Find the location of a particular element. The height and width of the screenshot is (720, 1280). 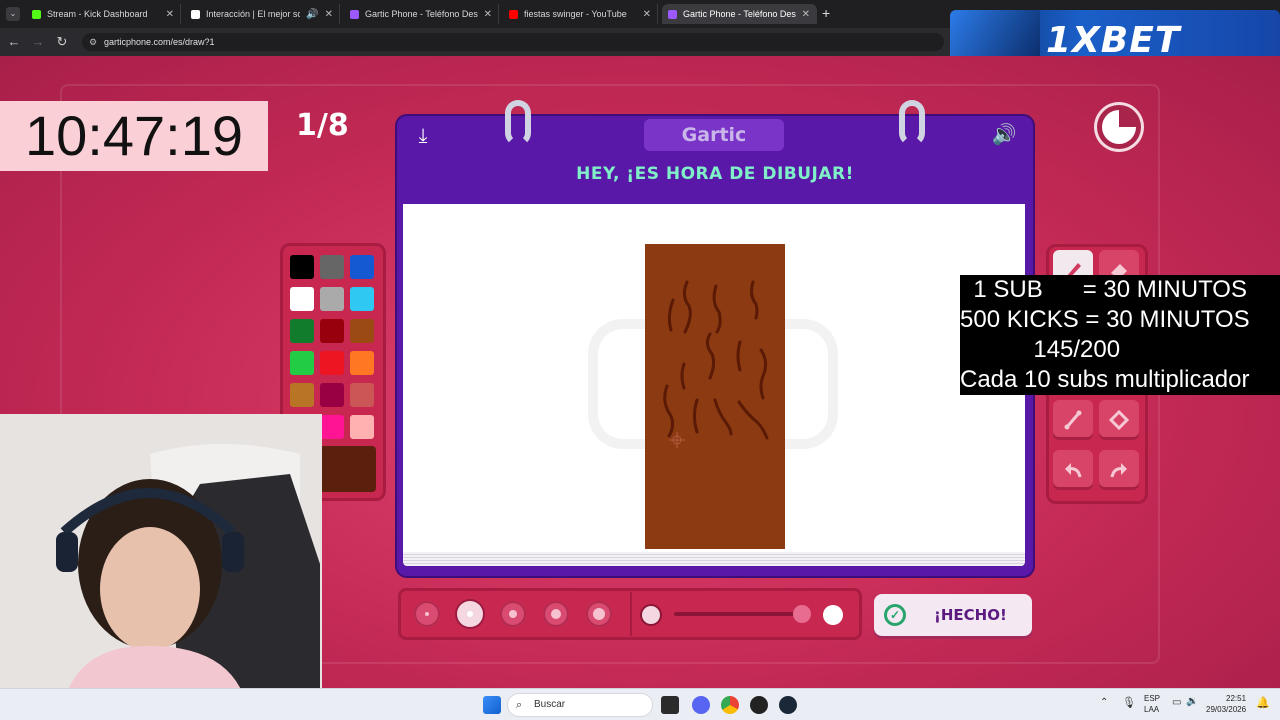

speaker-icon: 🔊 is located at coordinates (312, 14).